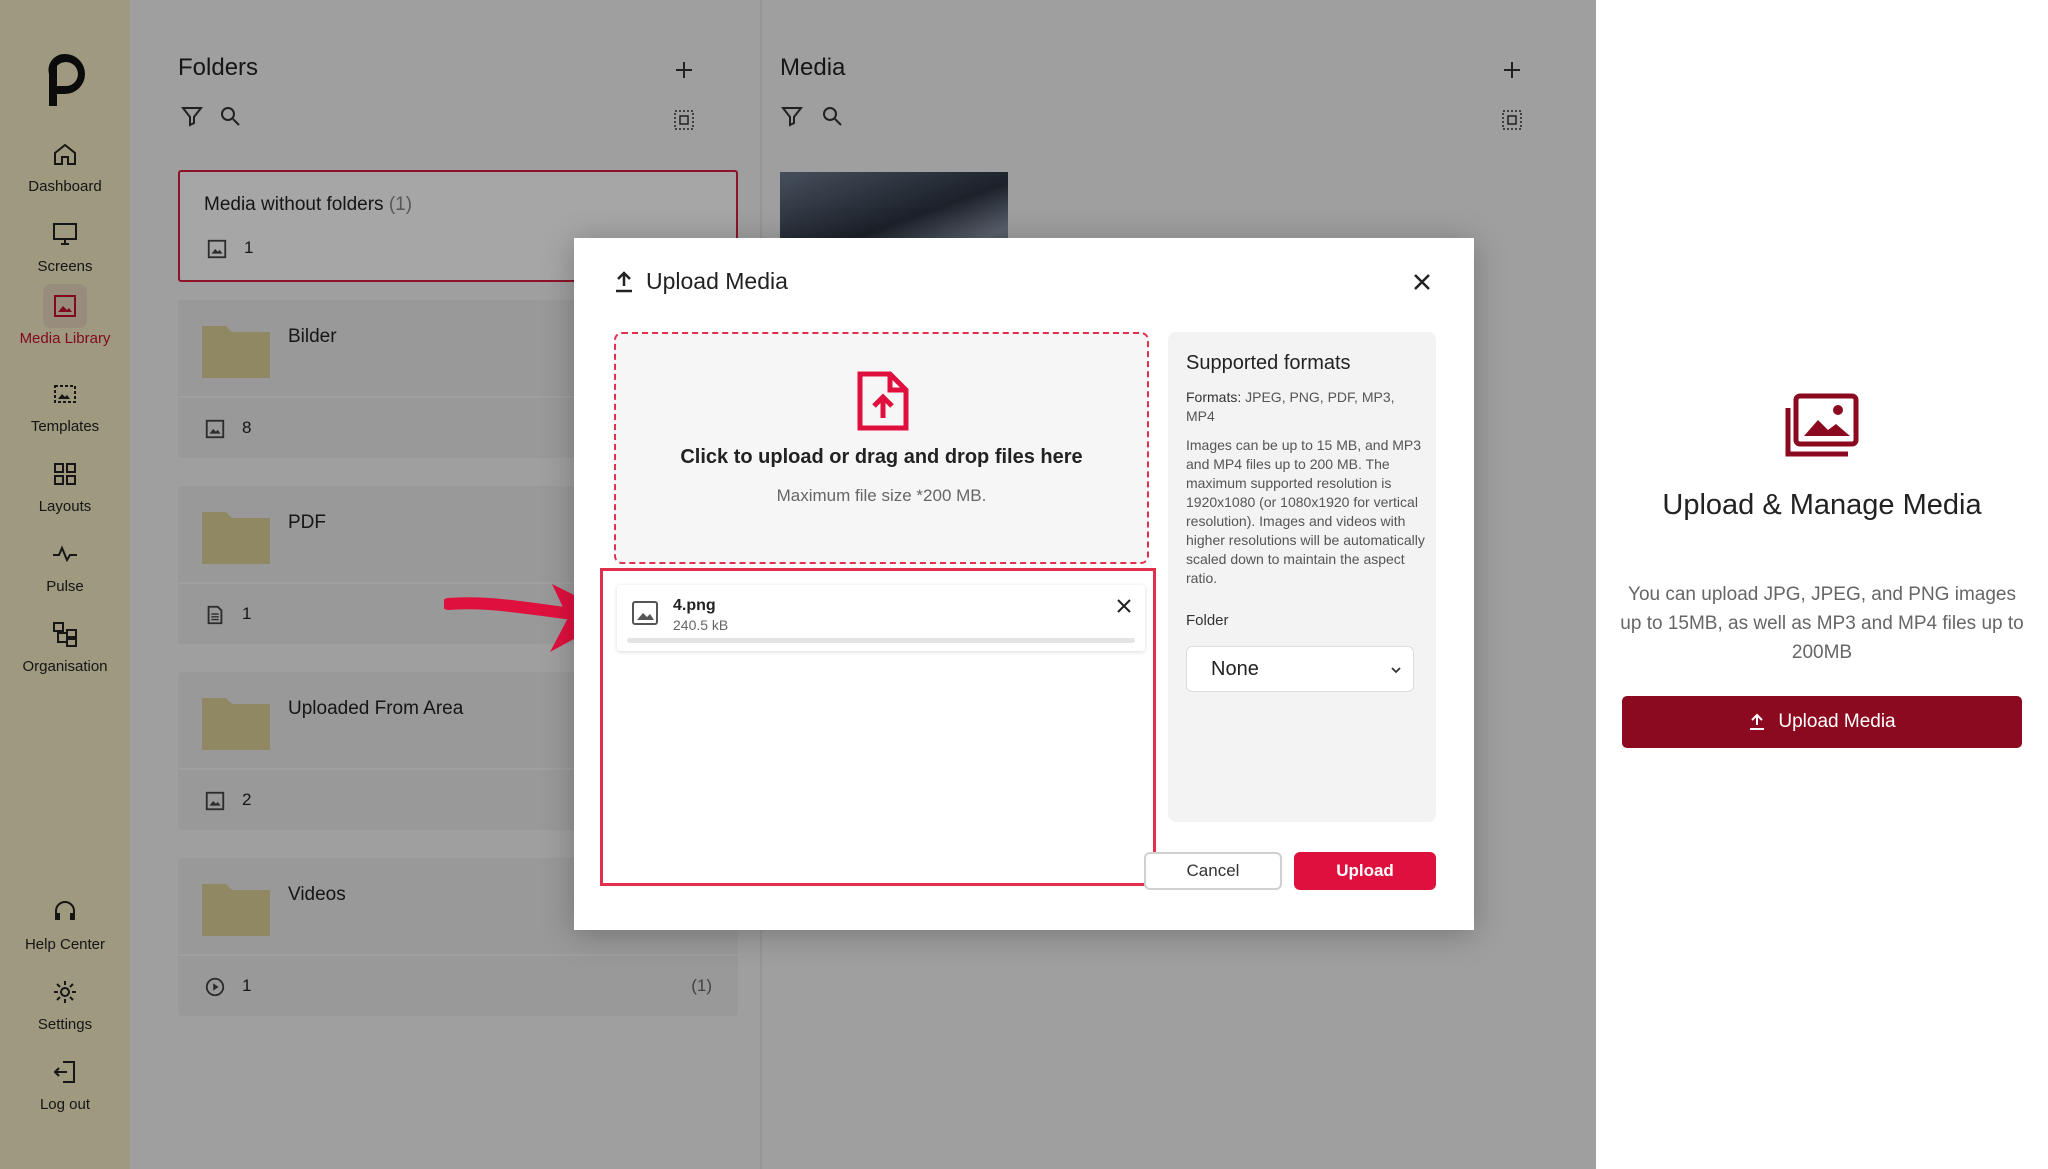 The height and width of the screenshot is (1169, 2048). I want to click on modal-title-text: Upload Media, so click(717, 281).